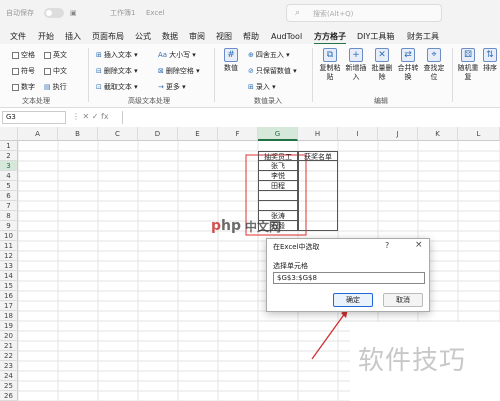  Describe the element at coordinates (330, 65) in the screenshot. I see `copy-paste-button: ⧉ 复制粘贴` at that location.